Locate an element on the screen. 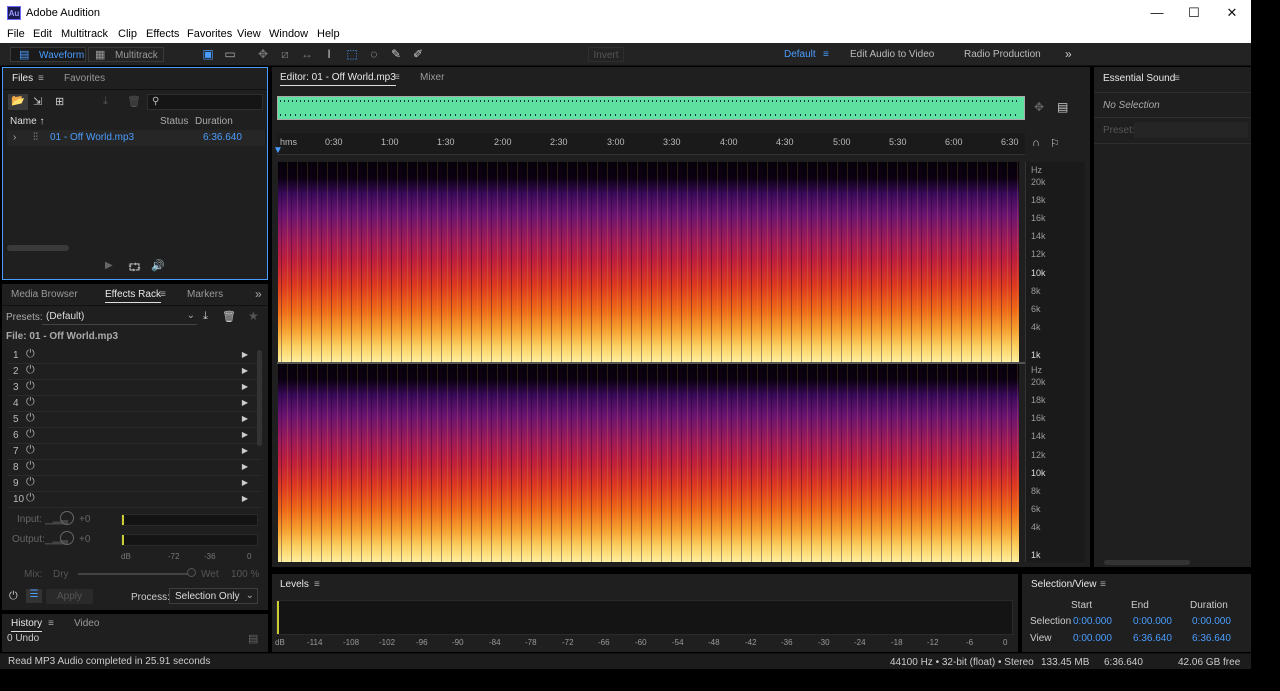  marquee-selection-tool-icon: ⬚ is located at coordinates (352, 54).